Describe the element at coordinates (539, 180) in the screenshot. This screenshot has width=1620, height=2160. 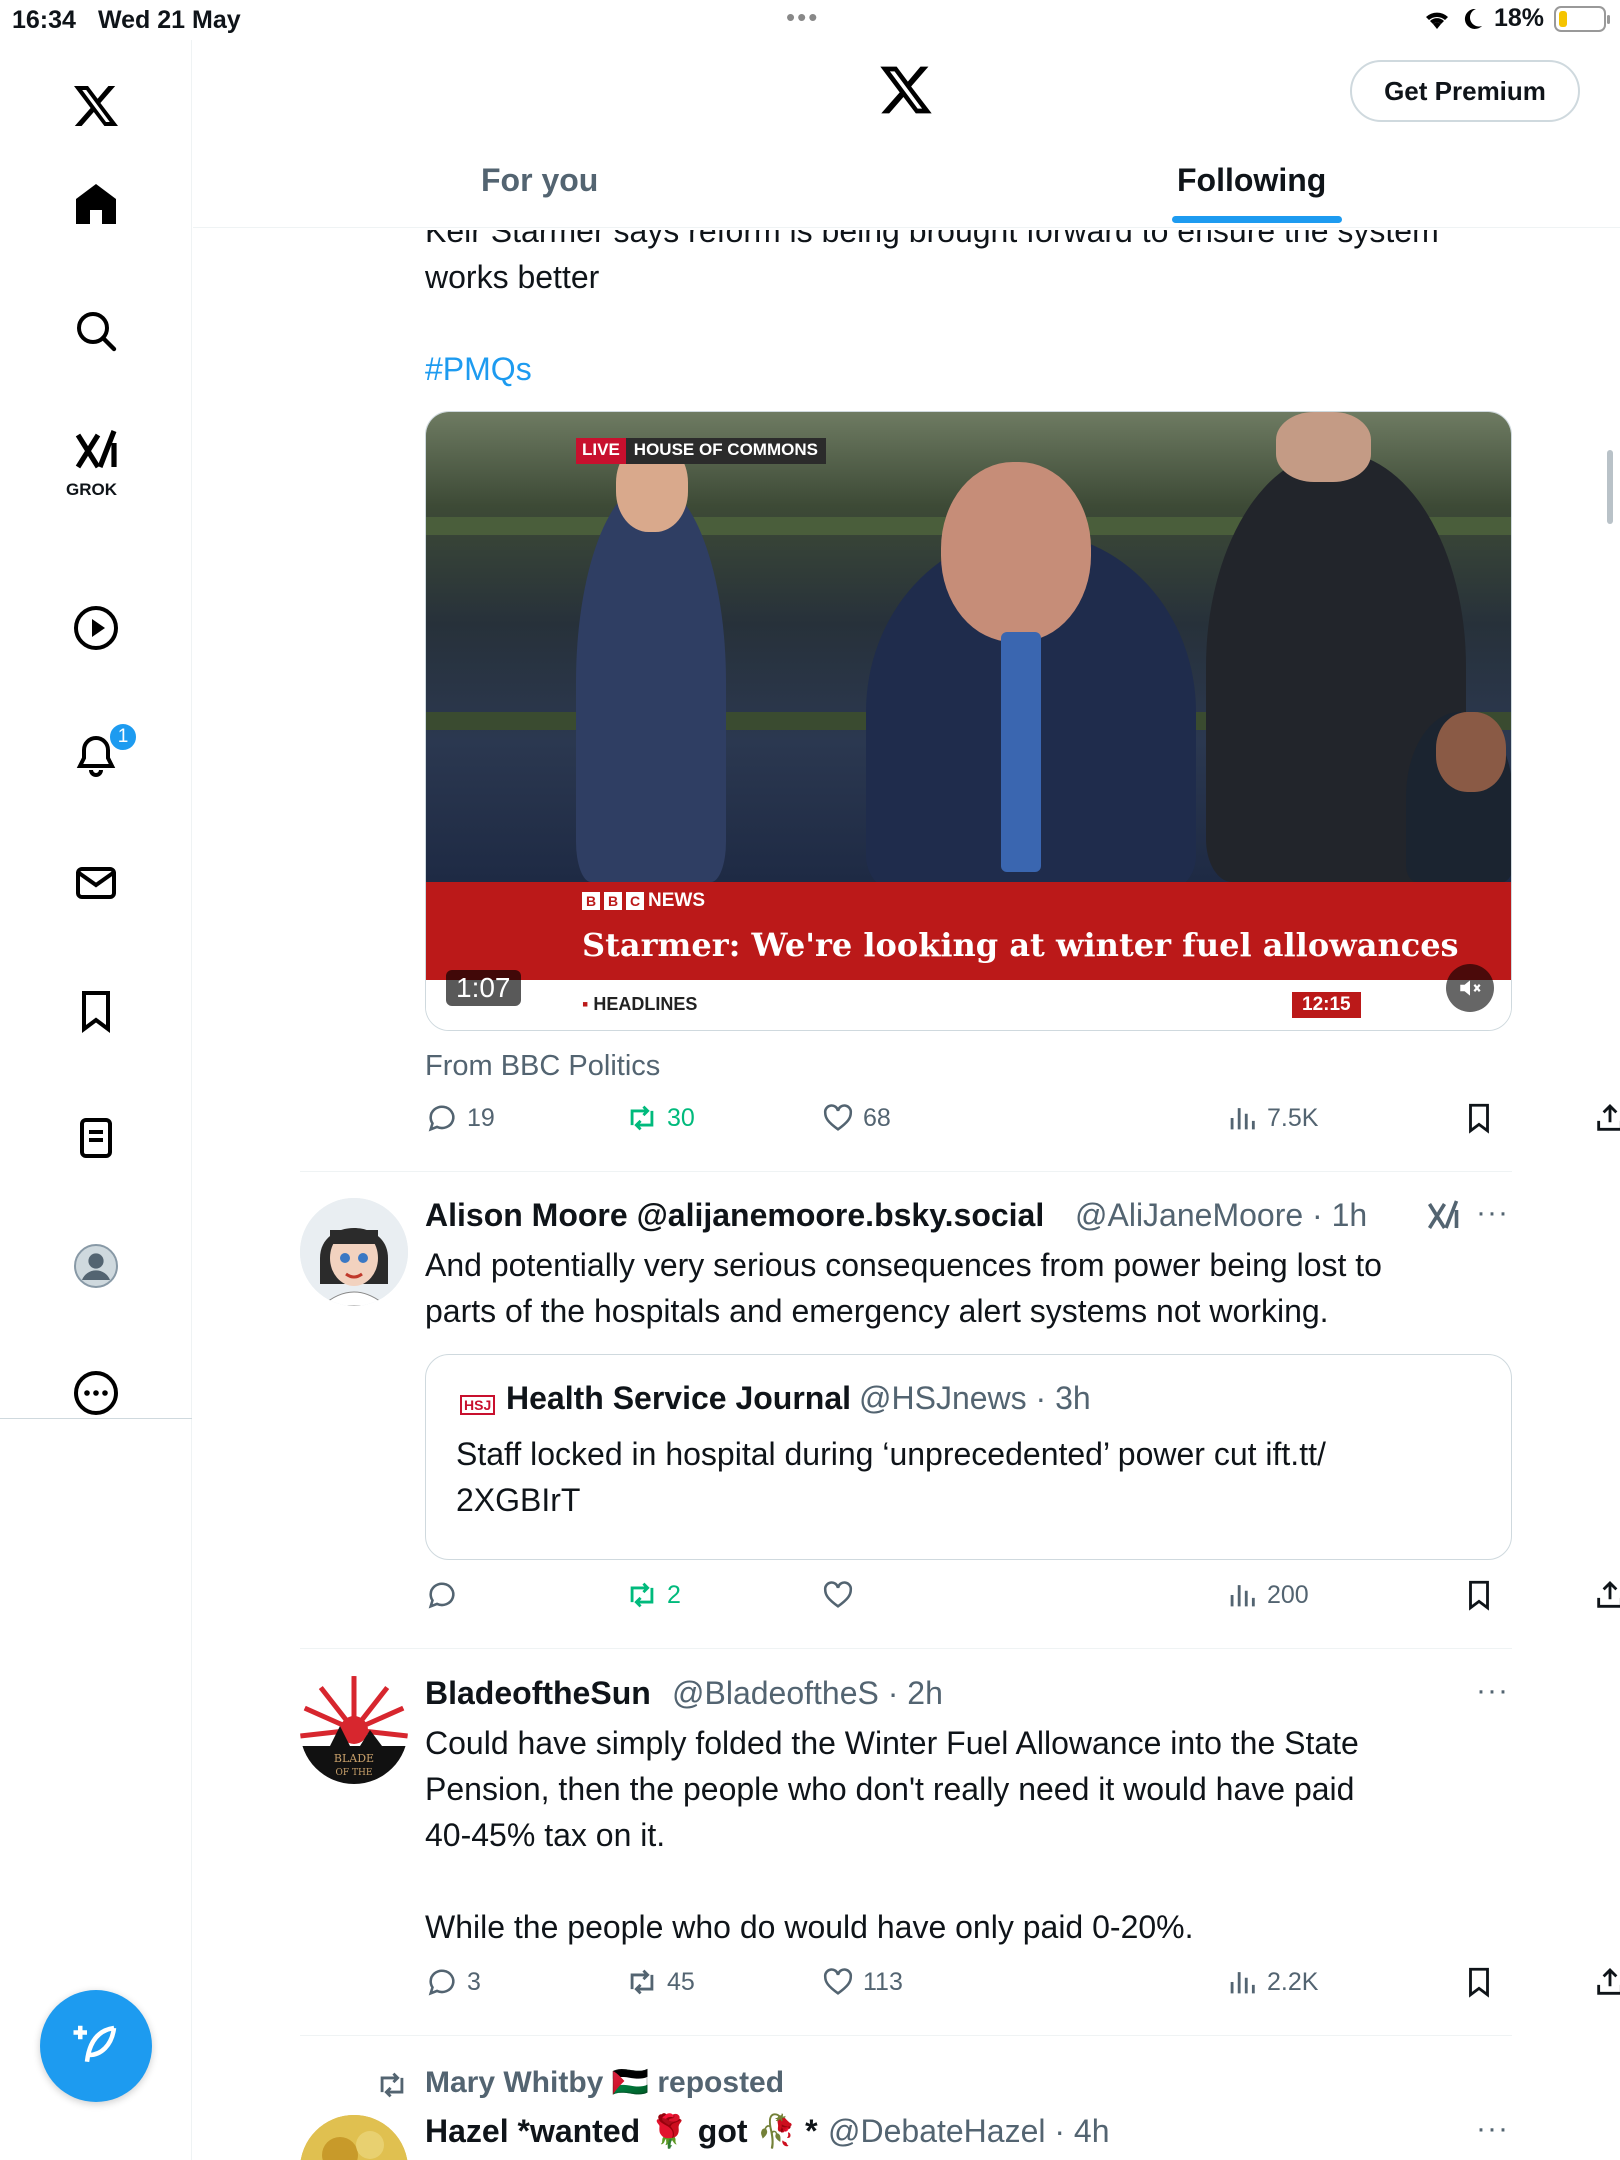
I see `tab-for-you: For you` at that location.